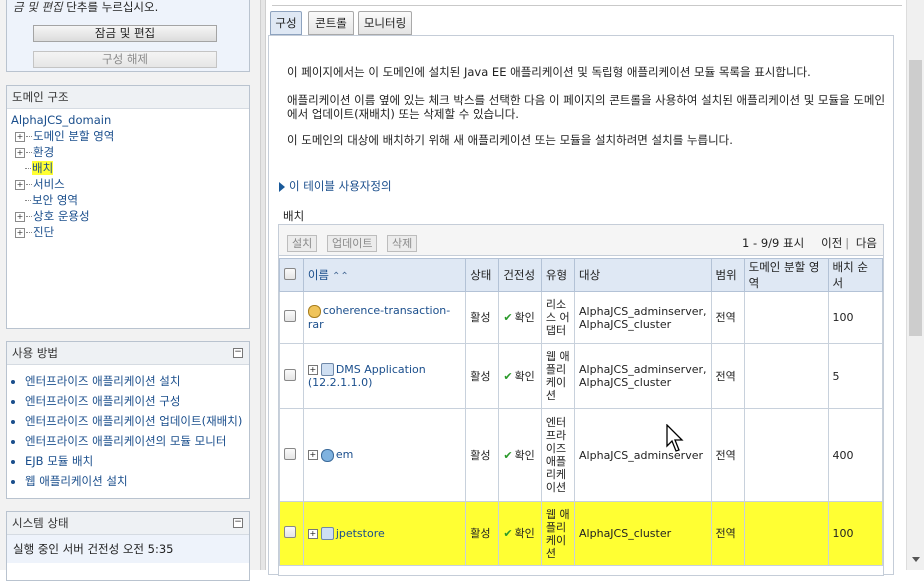 The height and width of the screenshot is (581, 924). I want to click on app-name-link: jpetstore, so click(360, 533).